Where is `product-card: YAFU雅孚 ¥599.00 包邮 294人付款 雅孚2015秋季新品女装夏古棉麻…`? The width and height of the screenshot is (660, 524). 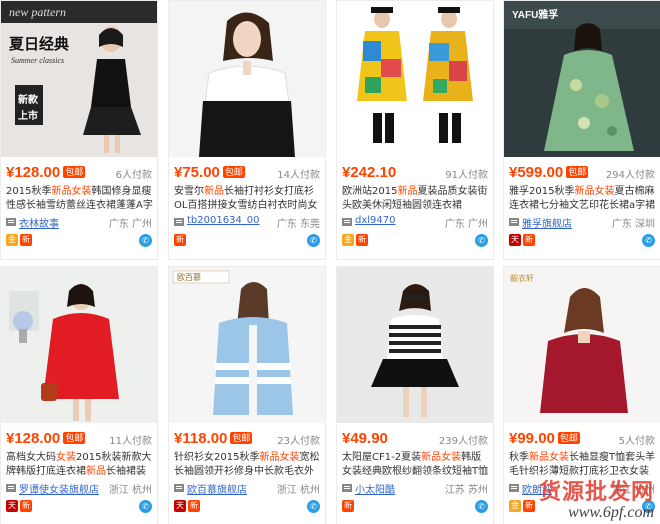 product-card: YAFU雅孚 ¥599.00 包邮 294人付款 雅孚2015秋季新品女装夏古棉麻… is located at coordinates (581, 130).